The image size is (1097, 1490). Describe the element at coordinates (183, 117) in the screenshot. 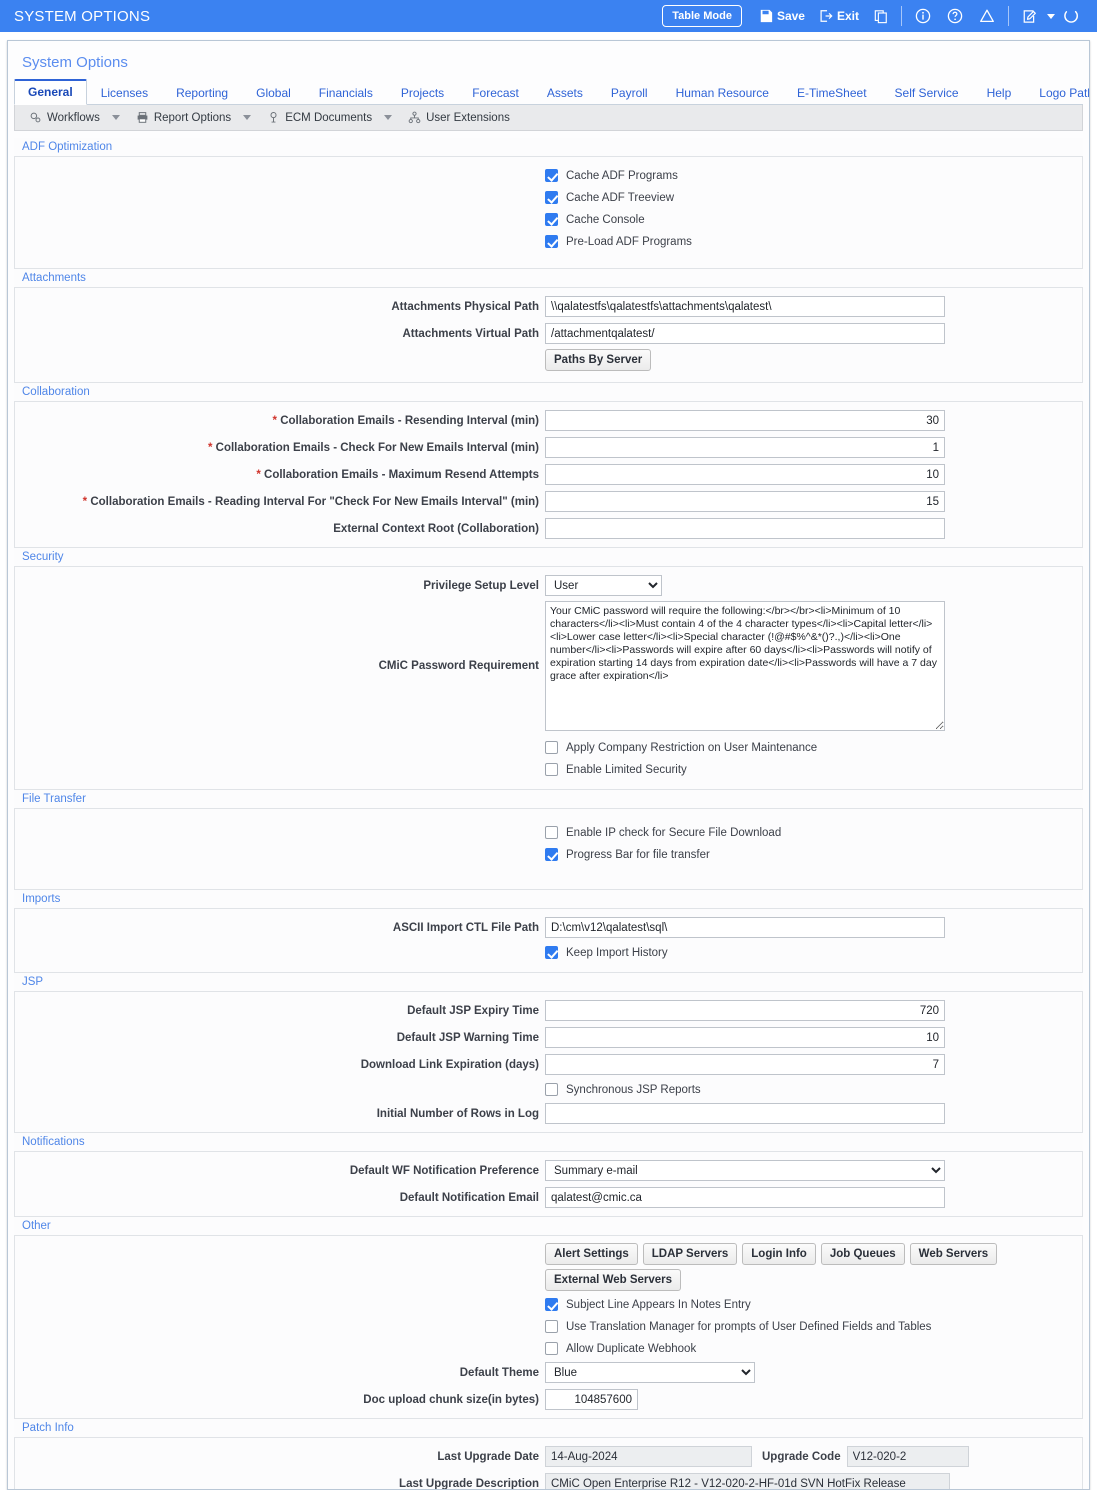

I see `report-options-menu: Report Options` at that location.